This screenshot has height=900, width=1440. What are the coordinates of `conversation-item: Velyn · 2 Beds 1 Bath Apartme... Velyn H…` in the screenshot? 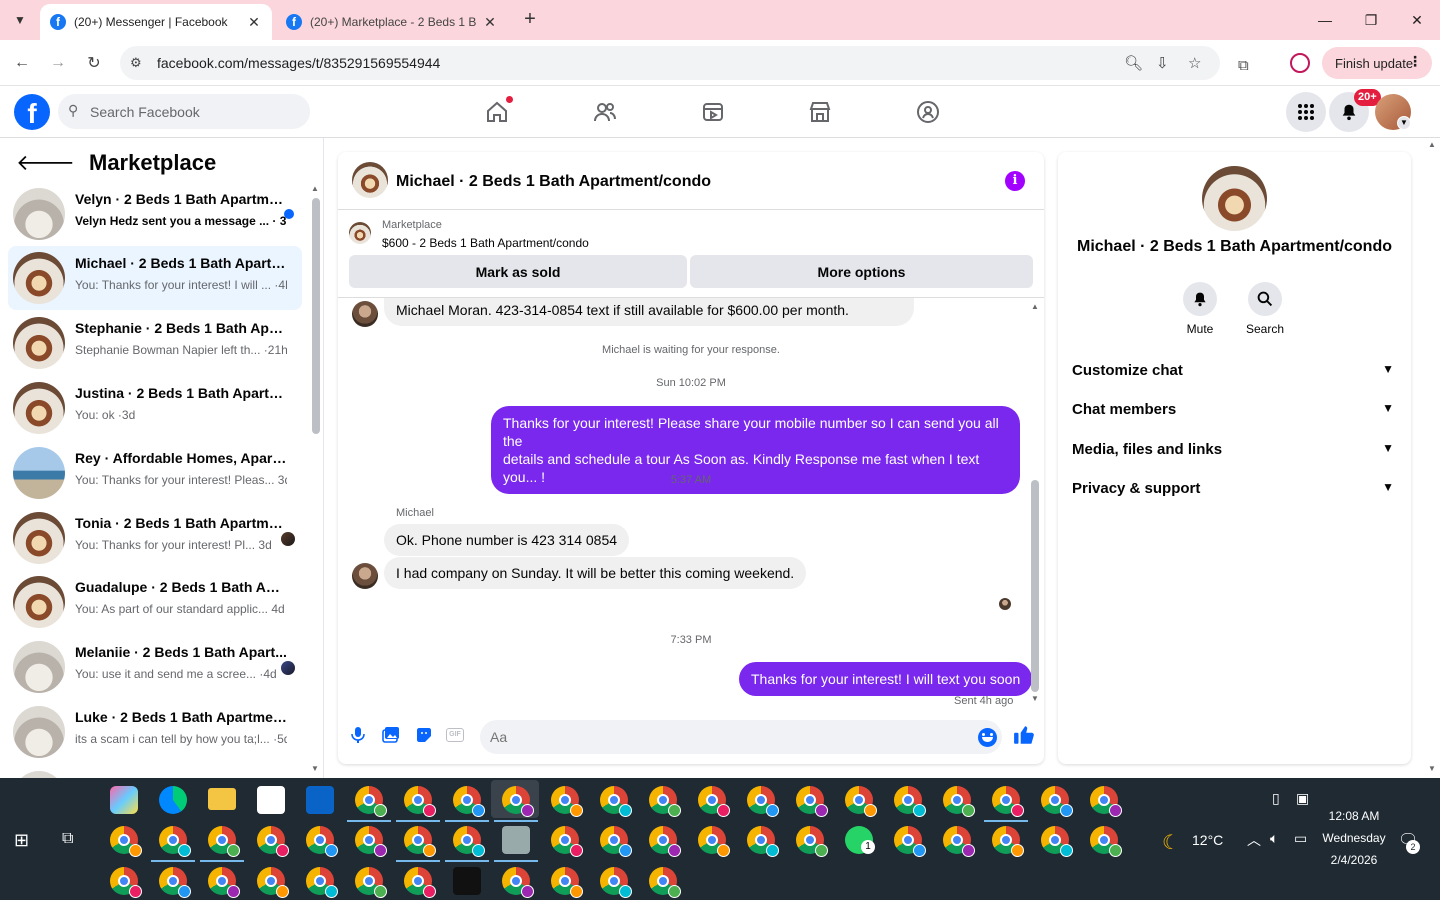 It's located at (155, 214).